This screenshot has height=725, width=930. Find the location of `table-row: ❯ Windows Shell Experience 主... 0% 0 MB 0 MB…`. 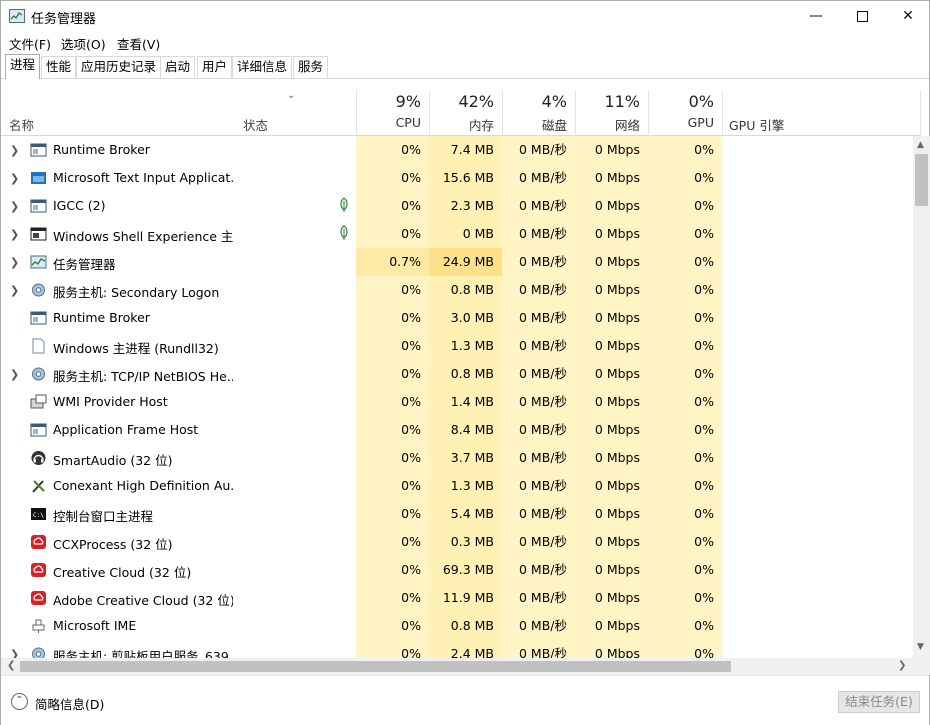

table-row: ❯ Windows Shell Experience 主... 0% 0 MB 0 MB… is located at coordinates (457, 234).